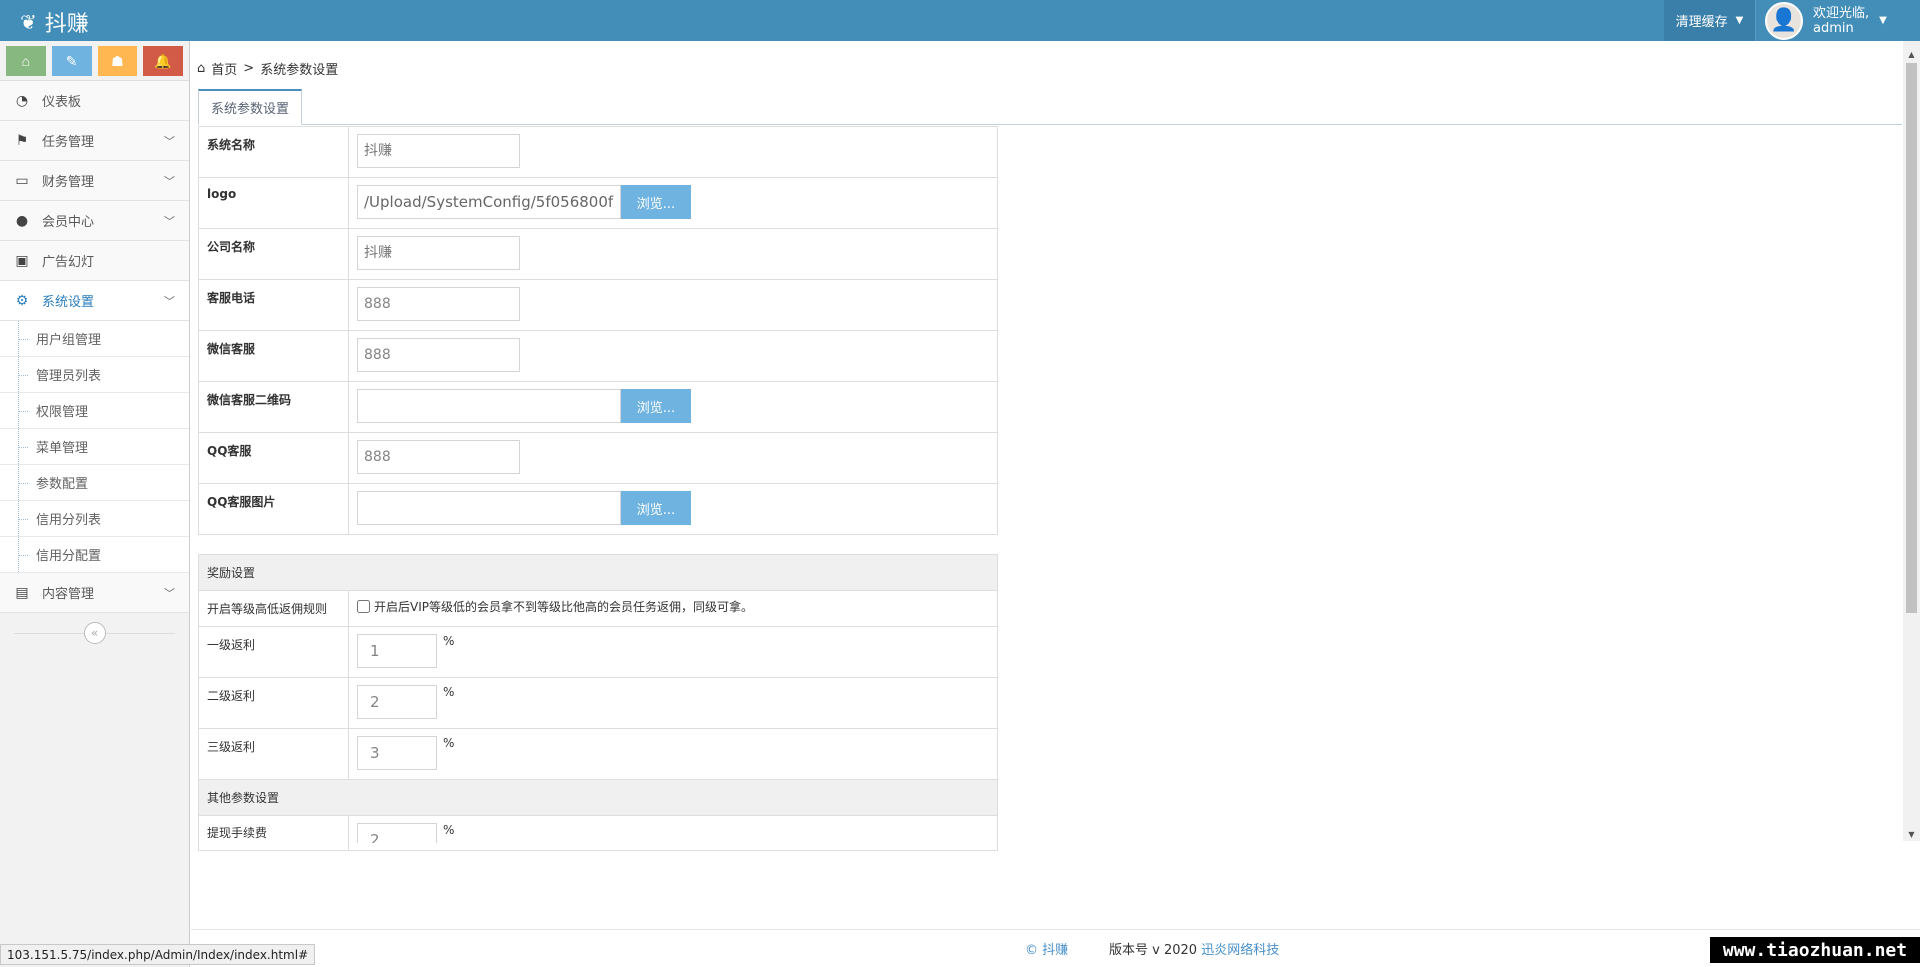 Image resolution: width=1920 pixels, height=967 pixels. I want to click on breadcrumb-home: 首页, so click(224, 68).